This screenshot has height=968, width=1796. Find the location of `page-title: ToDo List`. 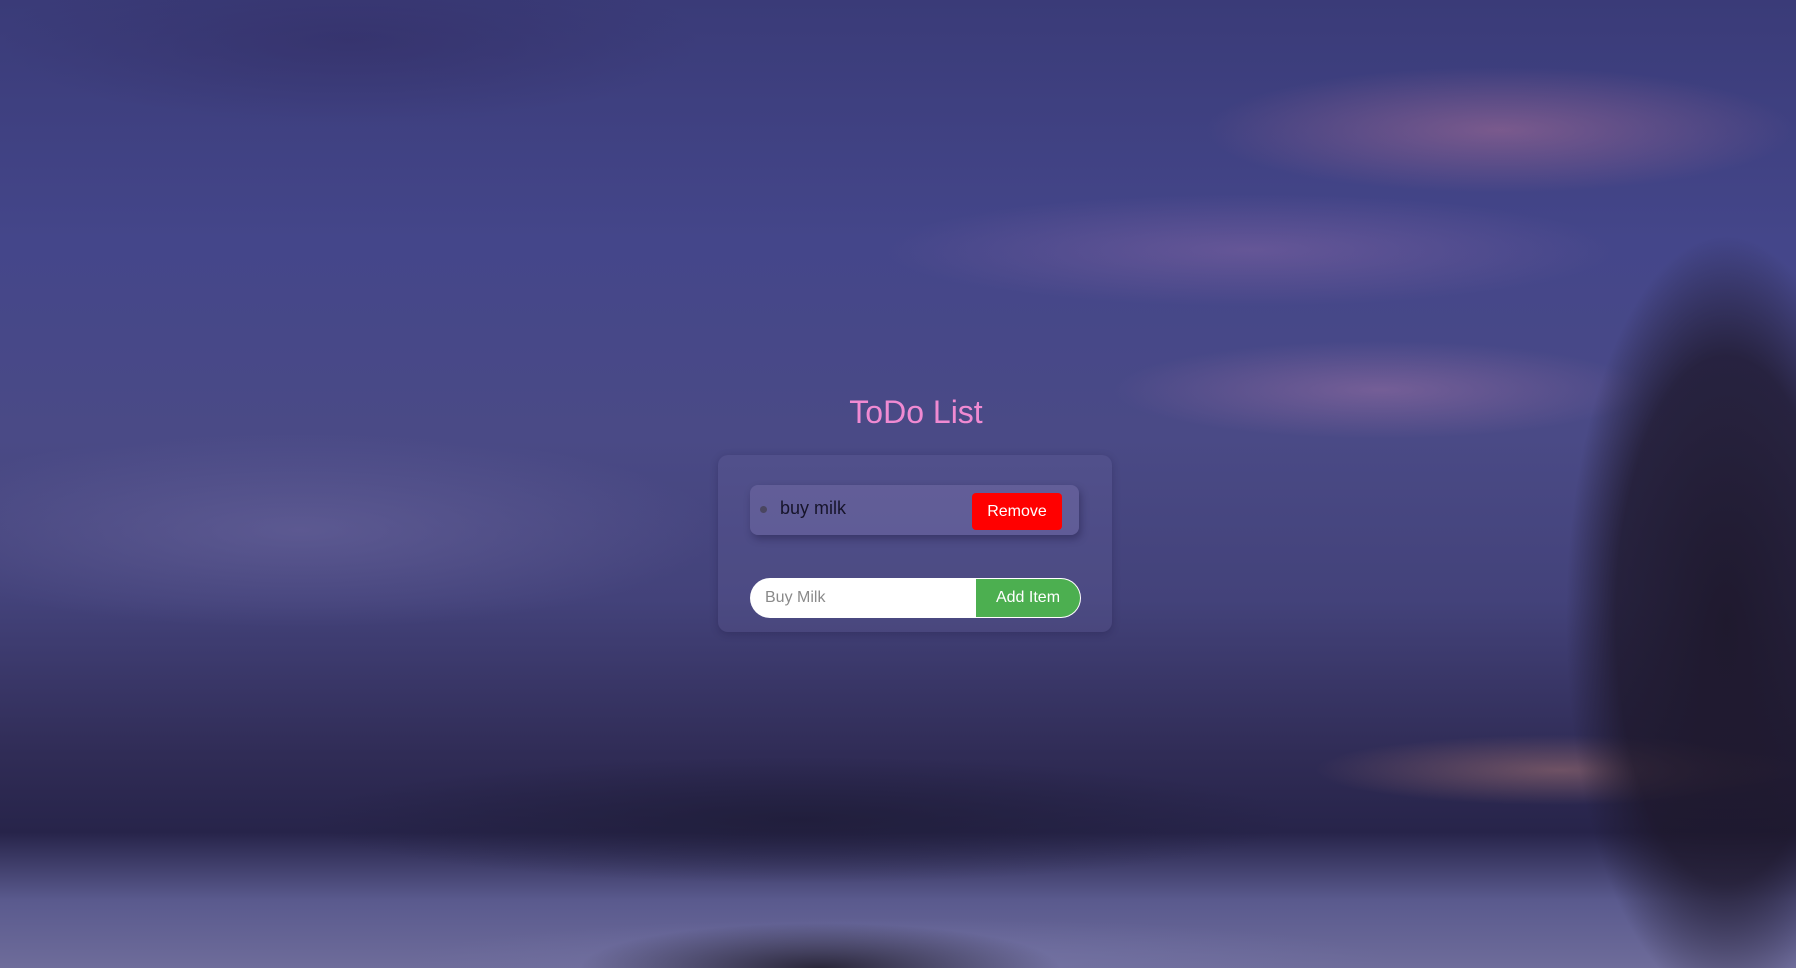

page-title: ToDo List is located at coordinates (916, 412).